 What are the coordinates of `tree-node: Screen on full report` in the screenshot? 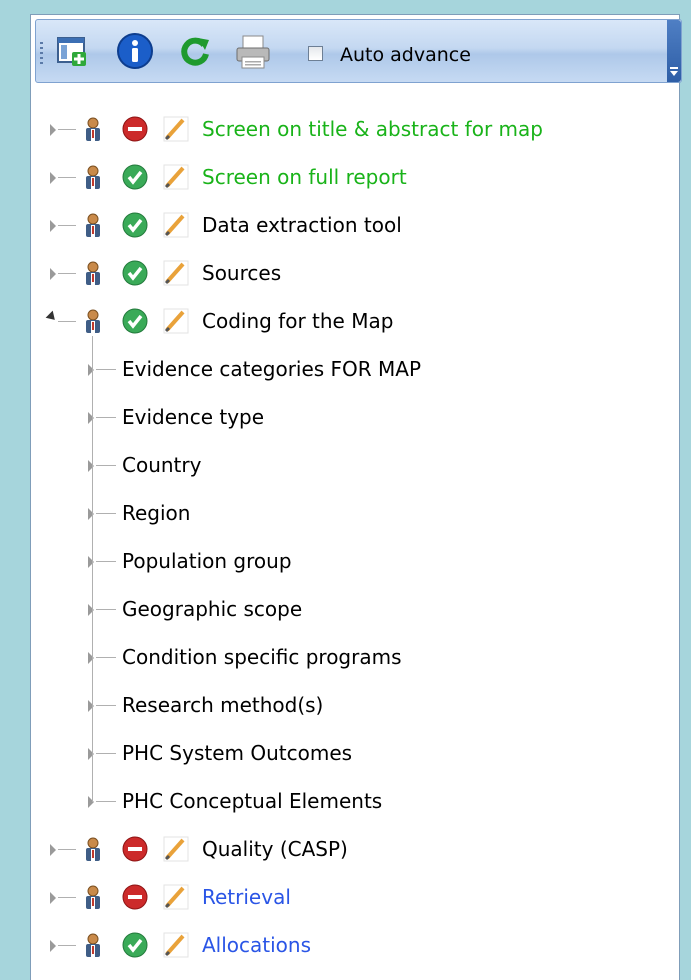 It's located at (340, 178).